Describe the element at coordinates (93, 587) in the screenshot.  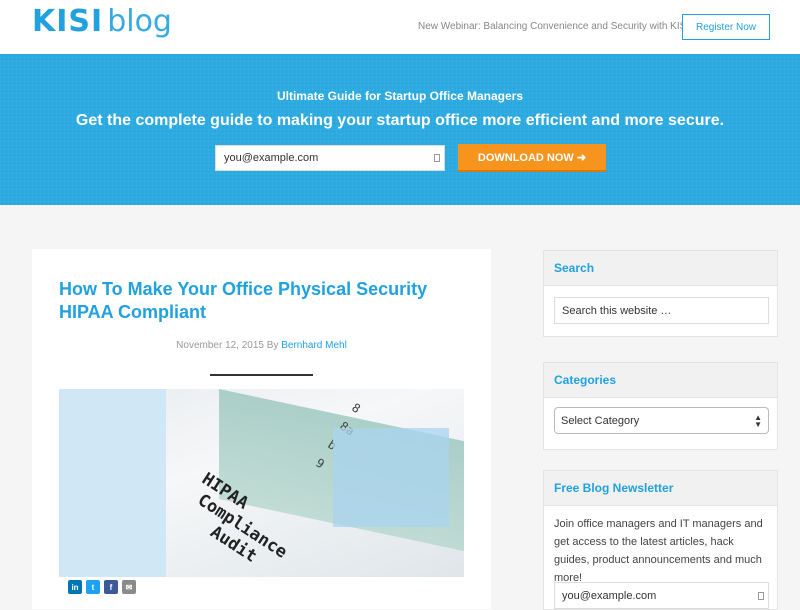
I see `twitter-icon: t` at that location.